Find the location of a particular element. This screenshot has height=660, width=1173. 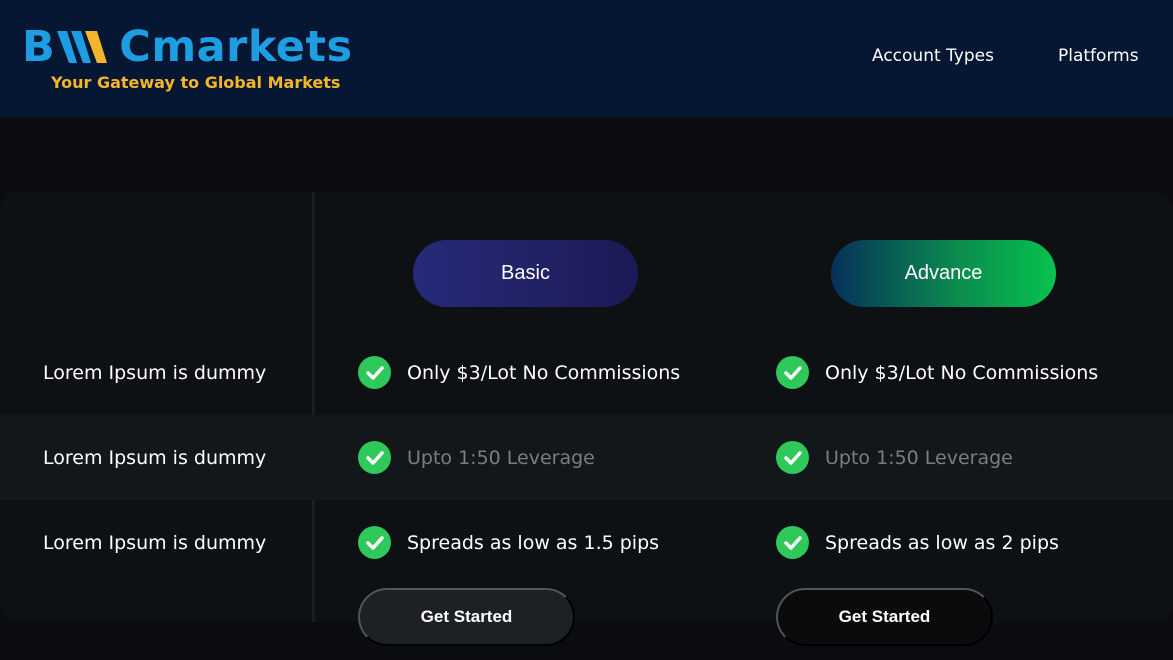

get-started-basic-button: Get Started is located at coordinates (466, 617).